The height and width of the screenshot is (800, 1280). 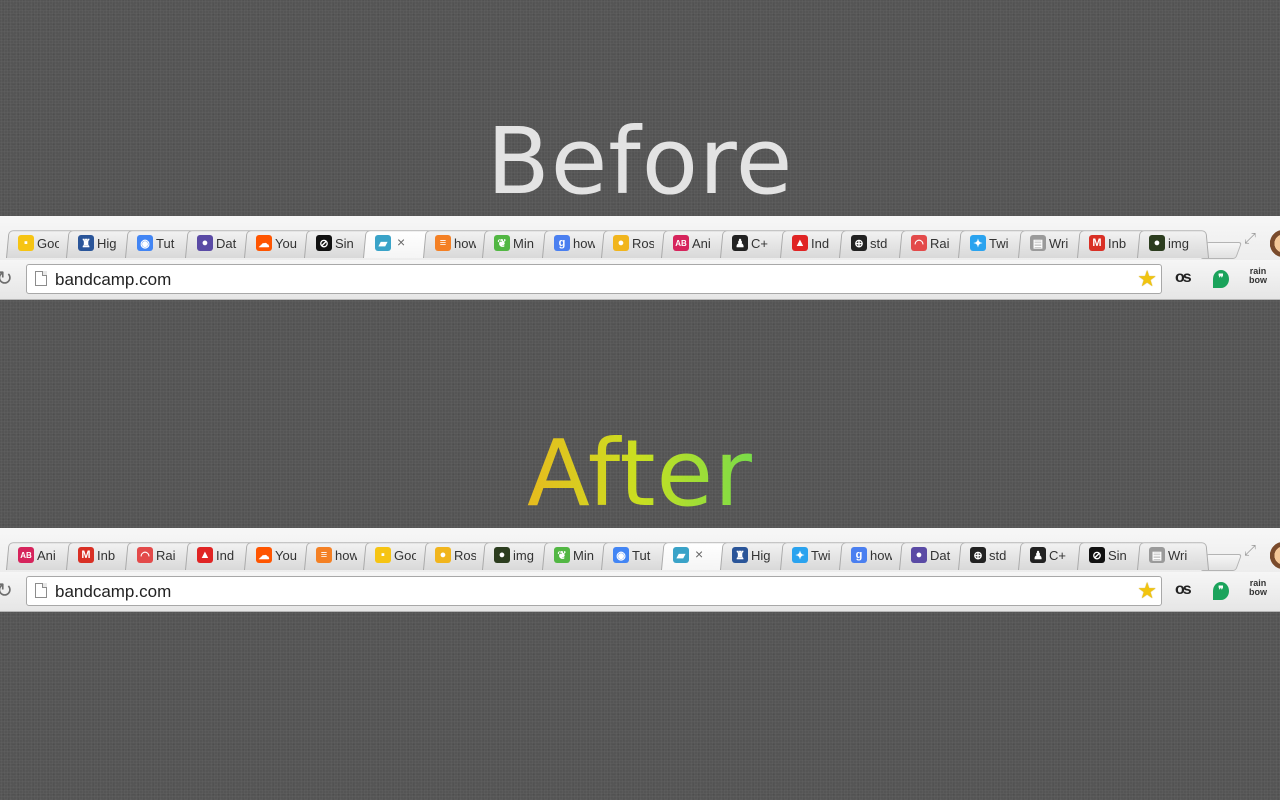 I want to click on indie-icon: ▲, so click(x=800, y=243).